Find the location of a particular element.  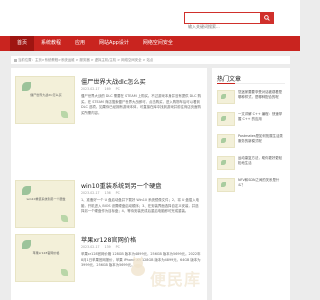

hot-article-title: 一文详解 C++ 编程：快速掌握 C++ 的应用 is located at coordinates (261, 119).